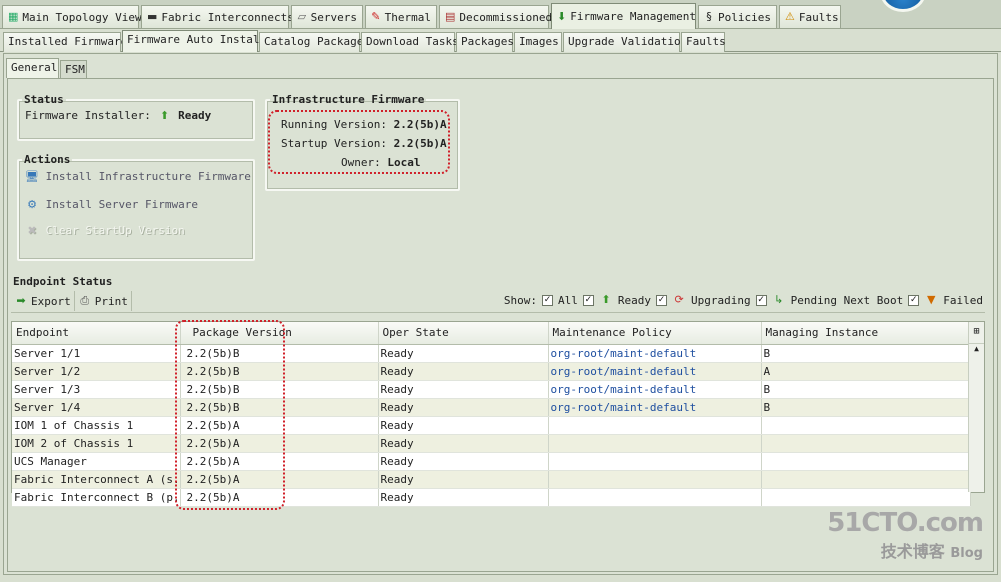 The height and width of the screenshot is (582, 1001). I want to click on filter-ready-checkbox: ✓, so click(588, 300).